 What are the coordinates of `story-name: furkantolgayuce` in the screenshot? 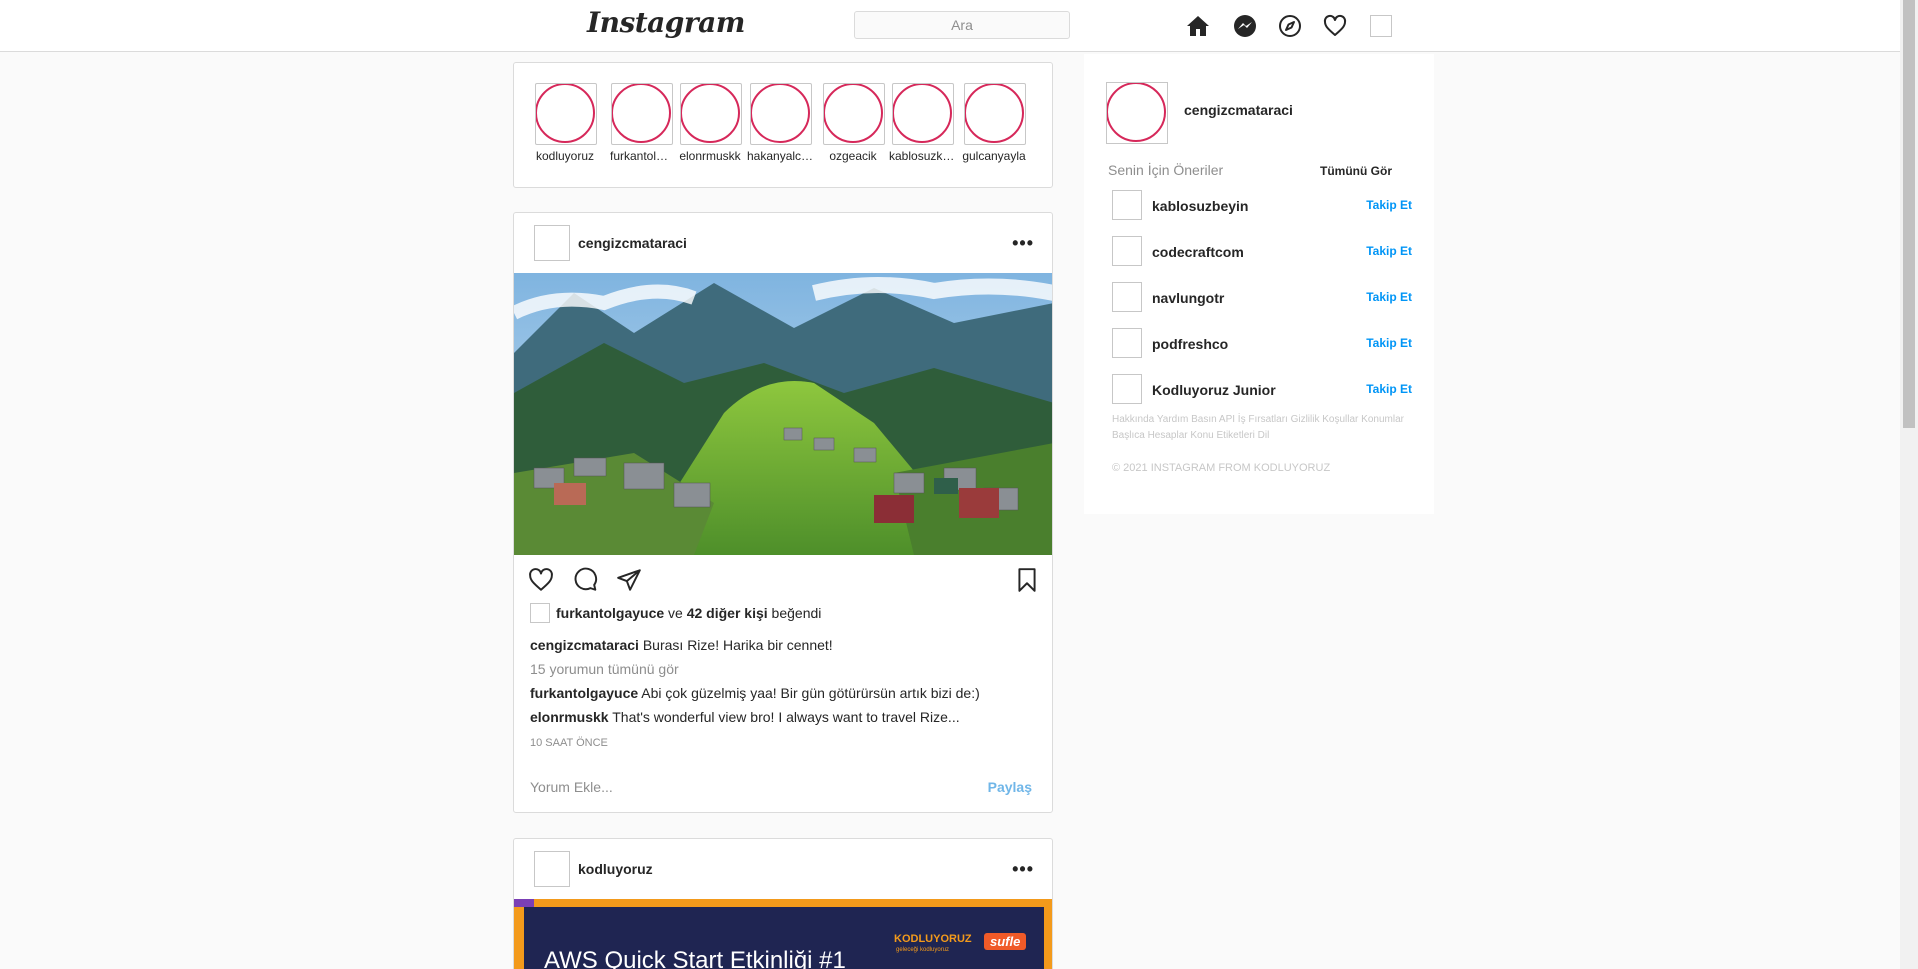 It's located at (641, 156).